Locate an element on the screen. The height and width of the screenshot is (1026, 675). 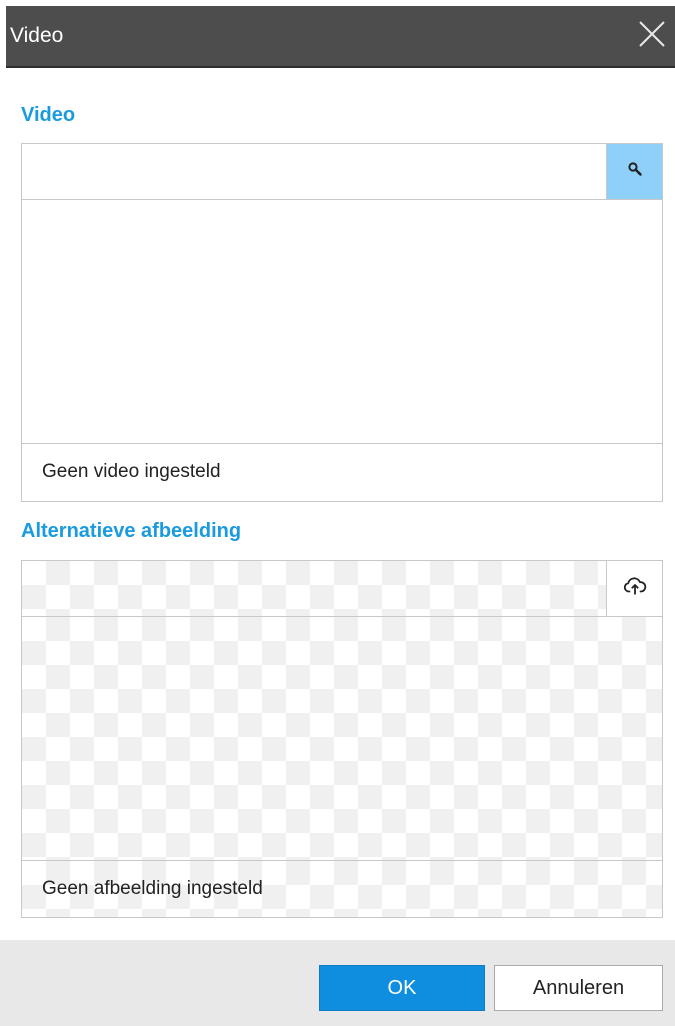
image-input-row is located at coordinates (342, 589).